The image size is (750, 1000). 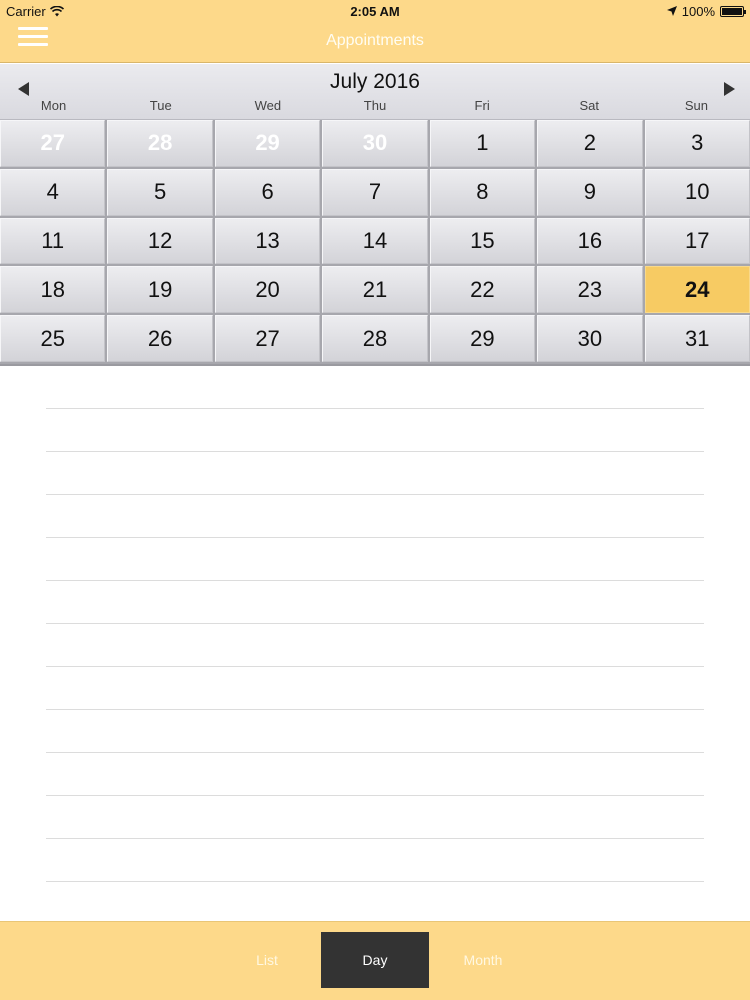 I want to click on calendar-day: 16, so click(x=590, y=241).